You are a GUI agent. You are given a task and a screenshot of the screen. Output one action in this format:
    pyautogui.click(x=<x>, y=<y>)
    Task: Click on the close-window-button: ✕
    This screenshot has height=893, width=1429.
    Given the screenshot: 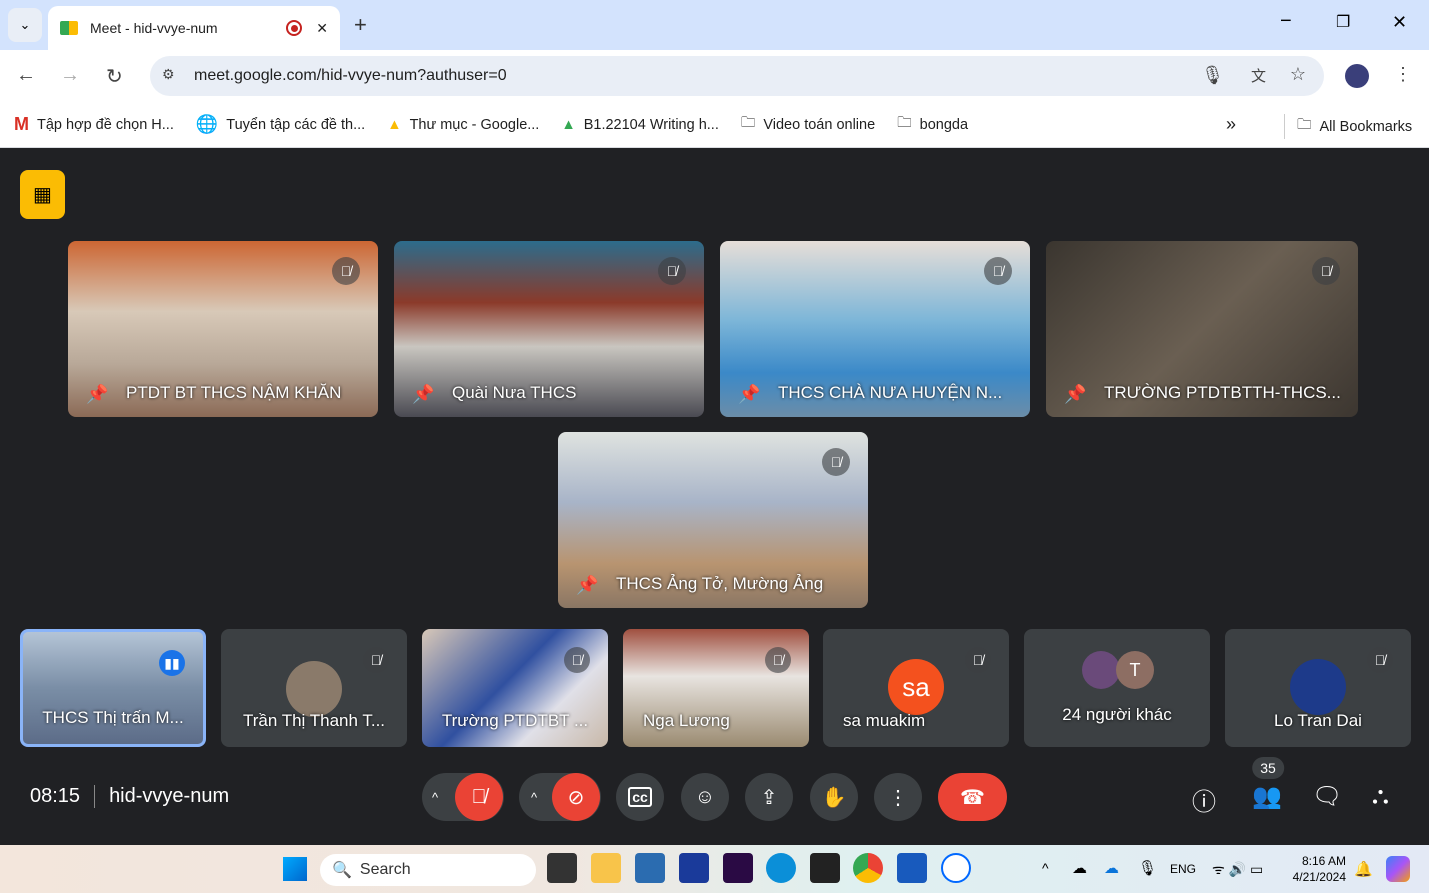 What is the action you would take?
    pyautogui.click(x=1399, y=22)
    